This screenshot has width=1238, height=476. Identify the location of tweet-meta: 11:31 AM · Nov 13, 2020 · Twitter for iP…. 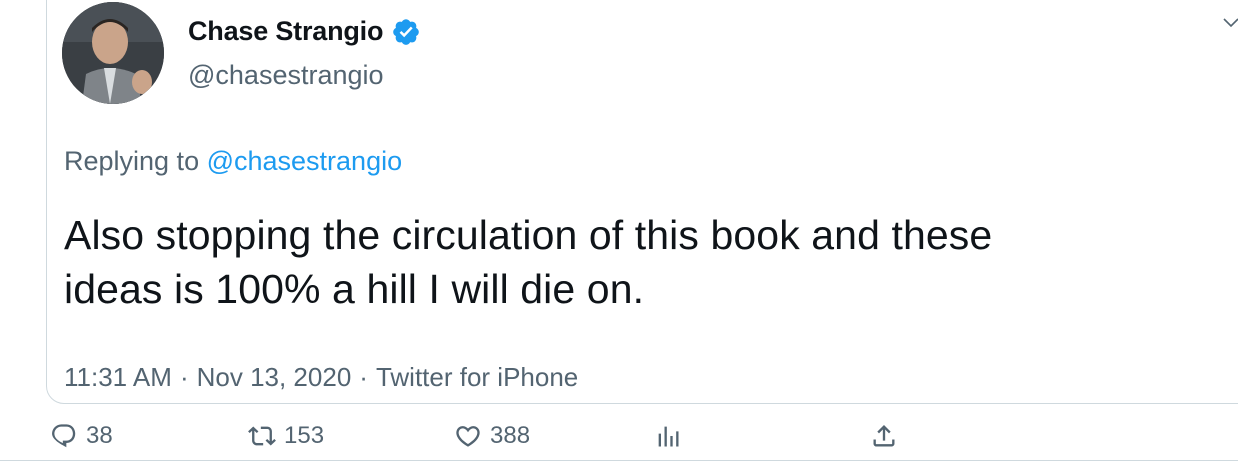
(321, 377).